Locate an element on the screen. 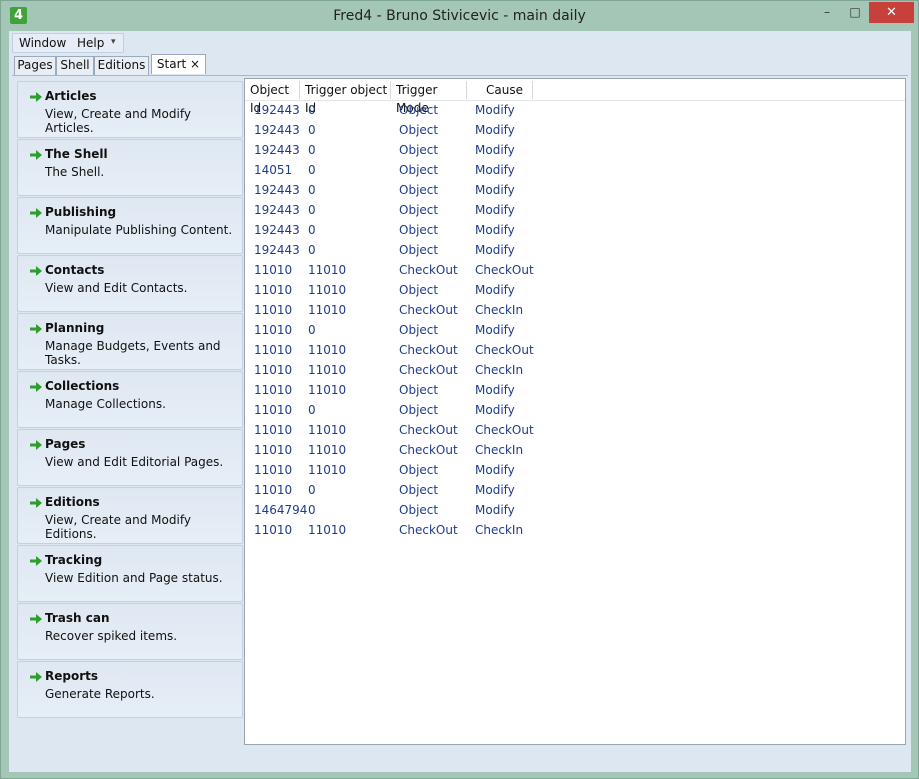  sidebar-card-title: Editions is located at coordinates (72, 502).